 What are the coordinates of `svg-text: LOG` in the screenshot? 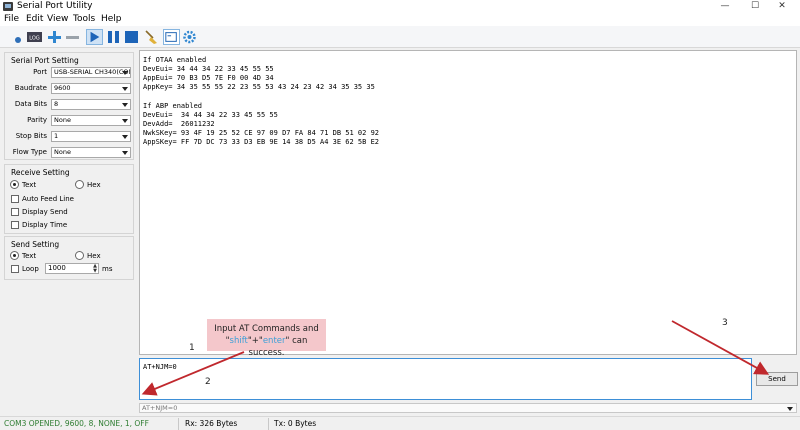 It's located at (34, 39).